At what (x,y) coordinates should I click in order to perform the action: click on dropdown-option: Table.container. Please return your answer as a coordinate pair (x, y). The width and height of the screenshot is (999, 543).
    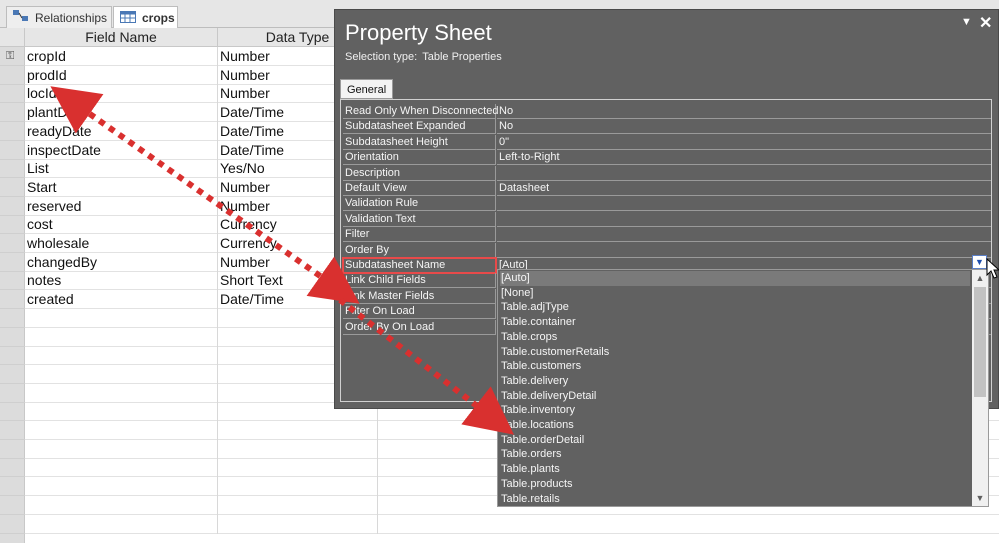
    Looking at the image, I should click on (735, 322).